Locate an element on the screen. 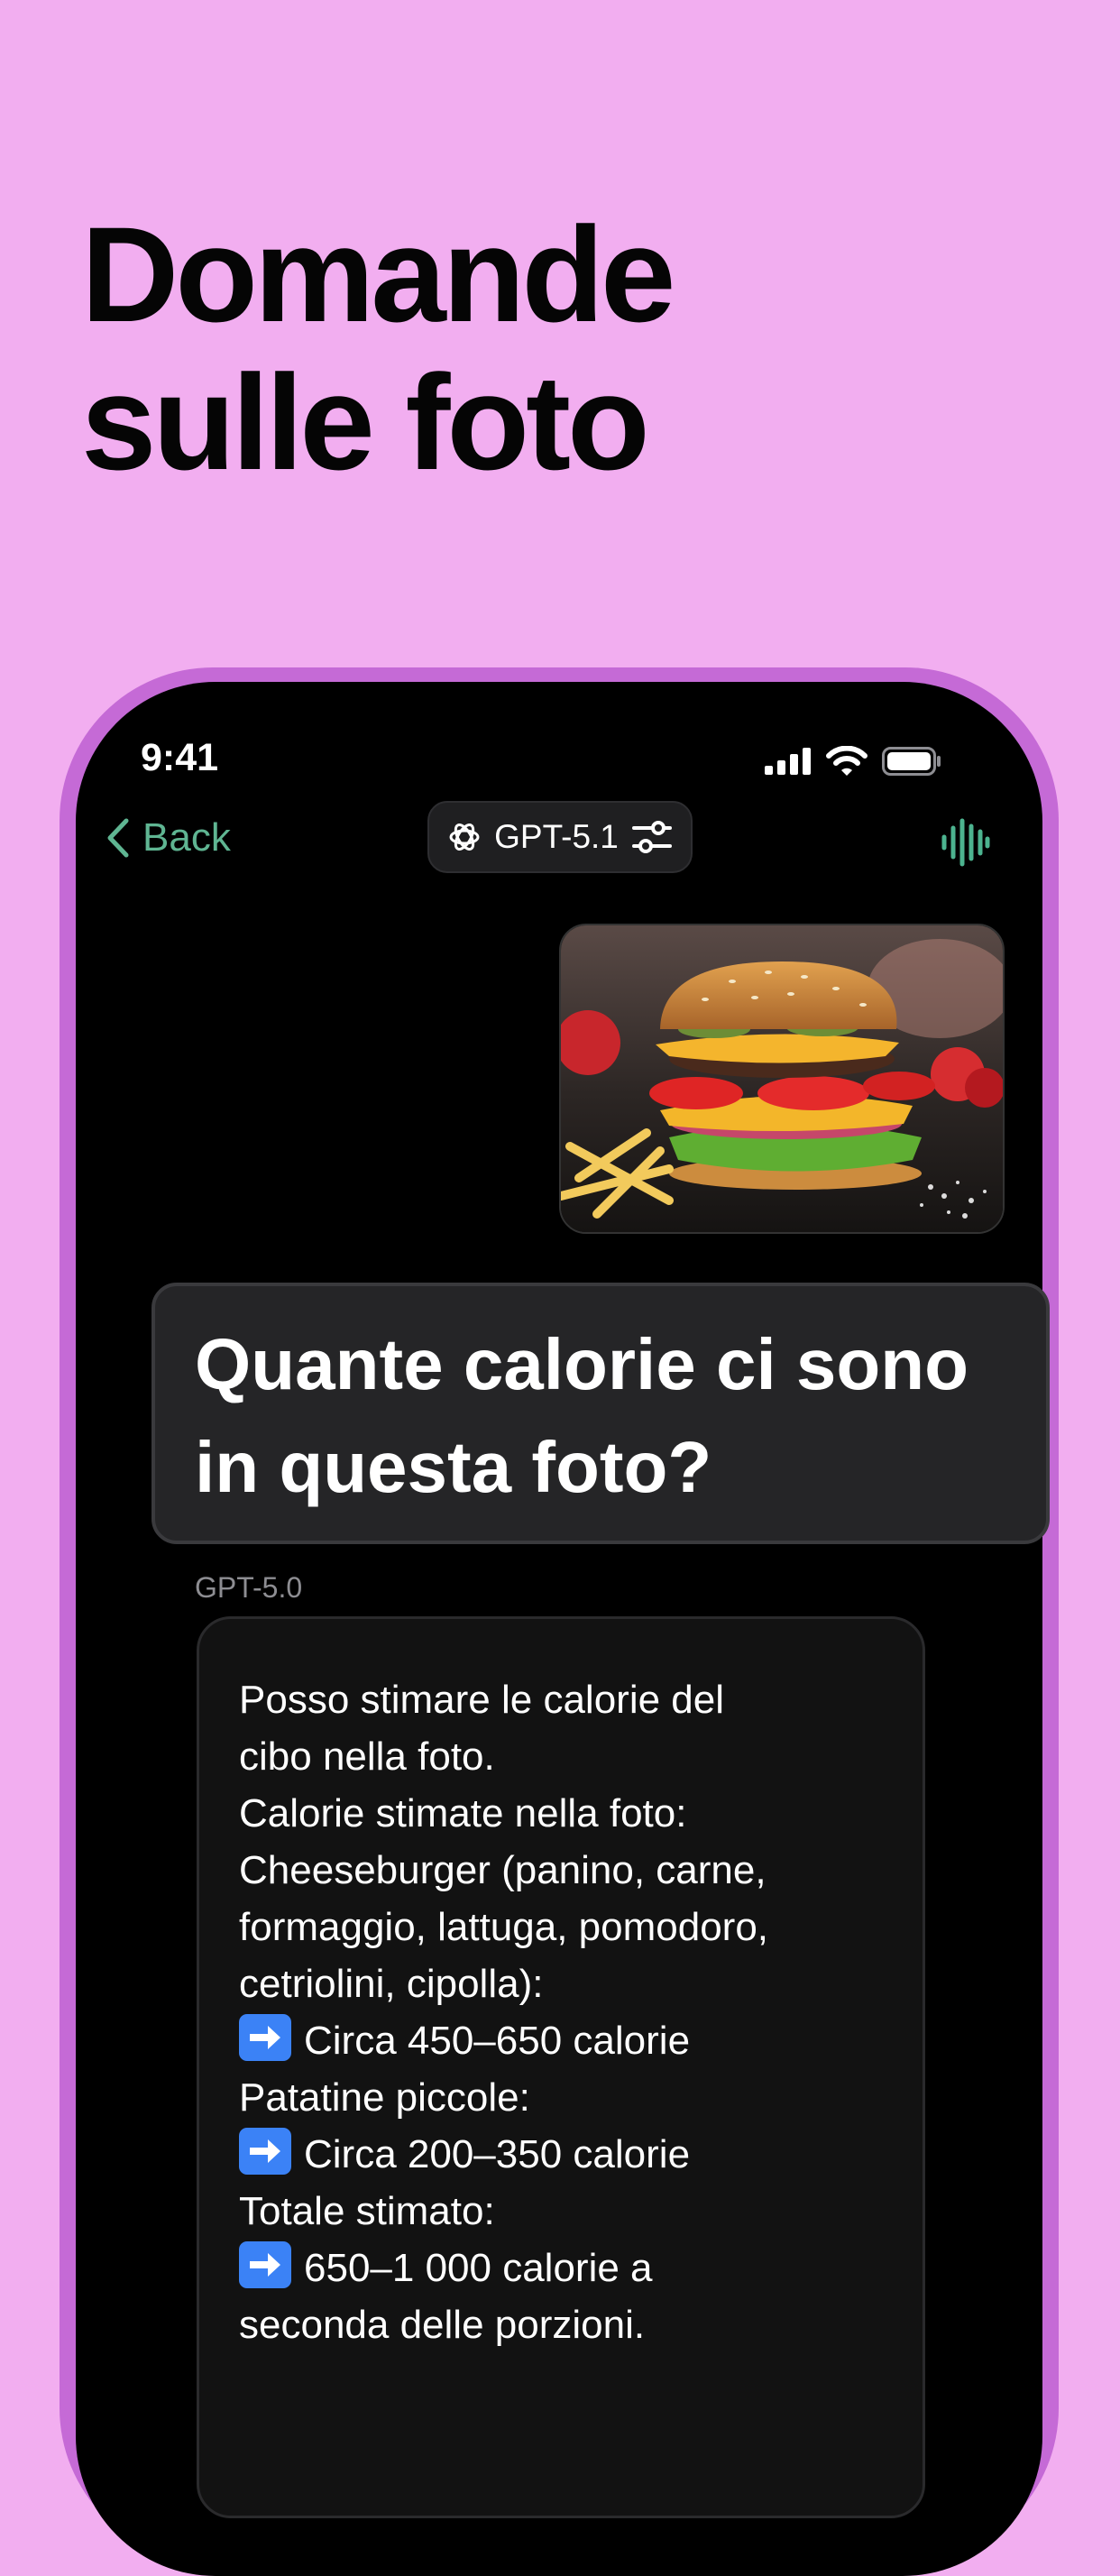  answer-line: Calorie stimate nella foto: is located at coordinates (463, 1813).